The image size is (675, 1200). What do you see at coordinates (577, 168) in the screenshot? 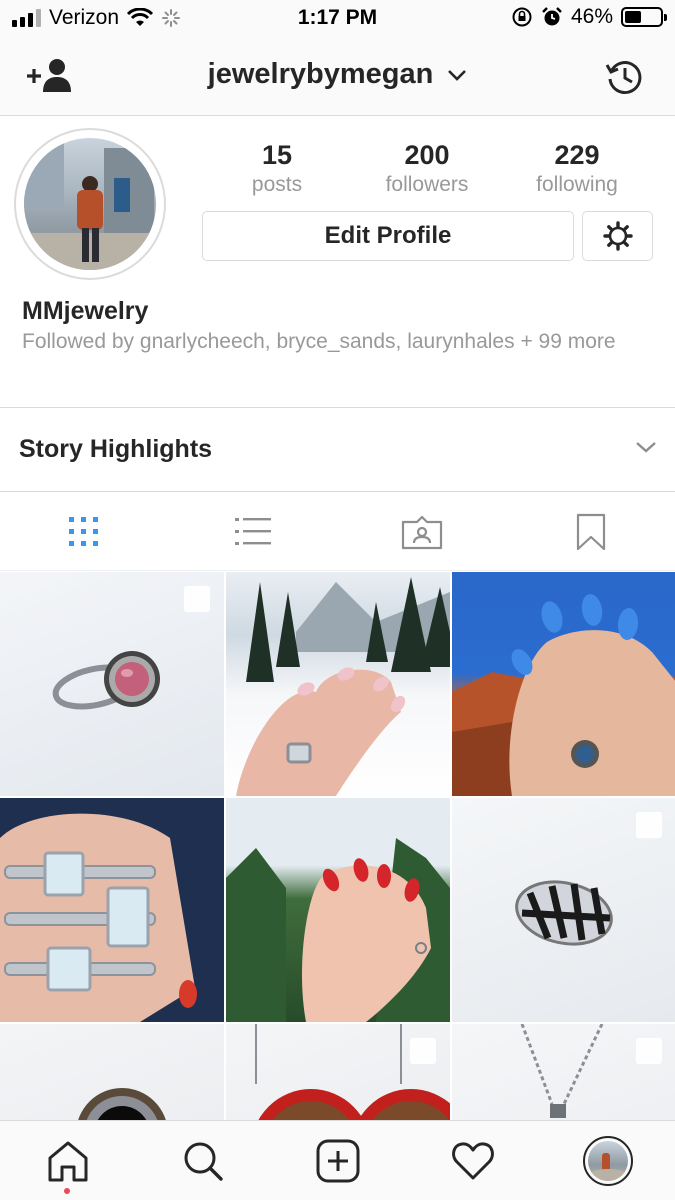
I see `following-count: 229 following` at bounding box center [577, 168].